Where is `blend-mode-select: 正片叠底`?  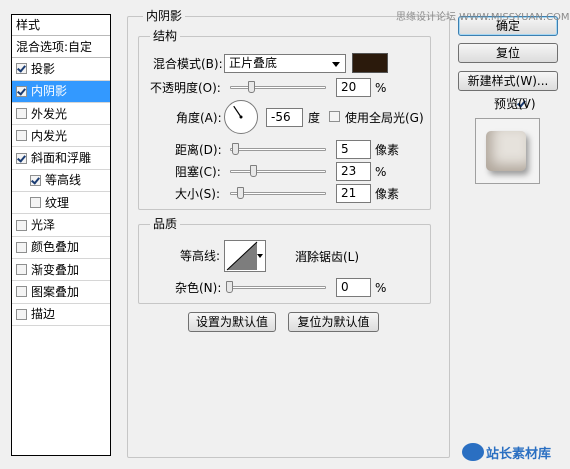
blend-mode-select: 正片叠底 is located at coordinates (285, 63).